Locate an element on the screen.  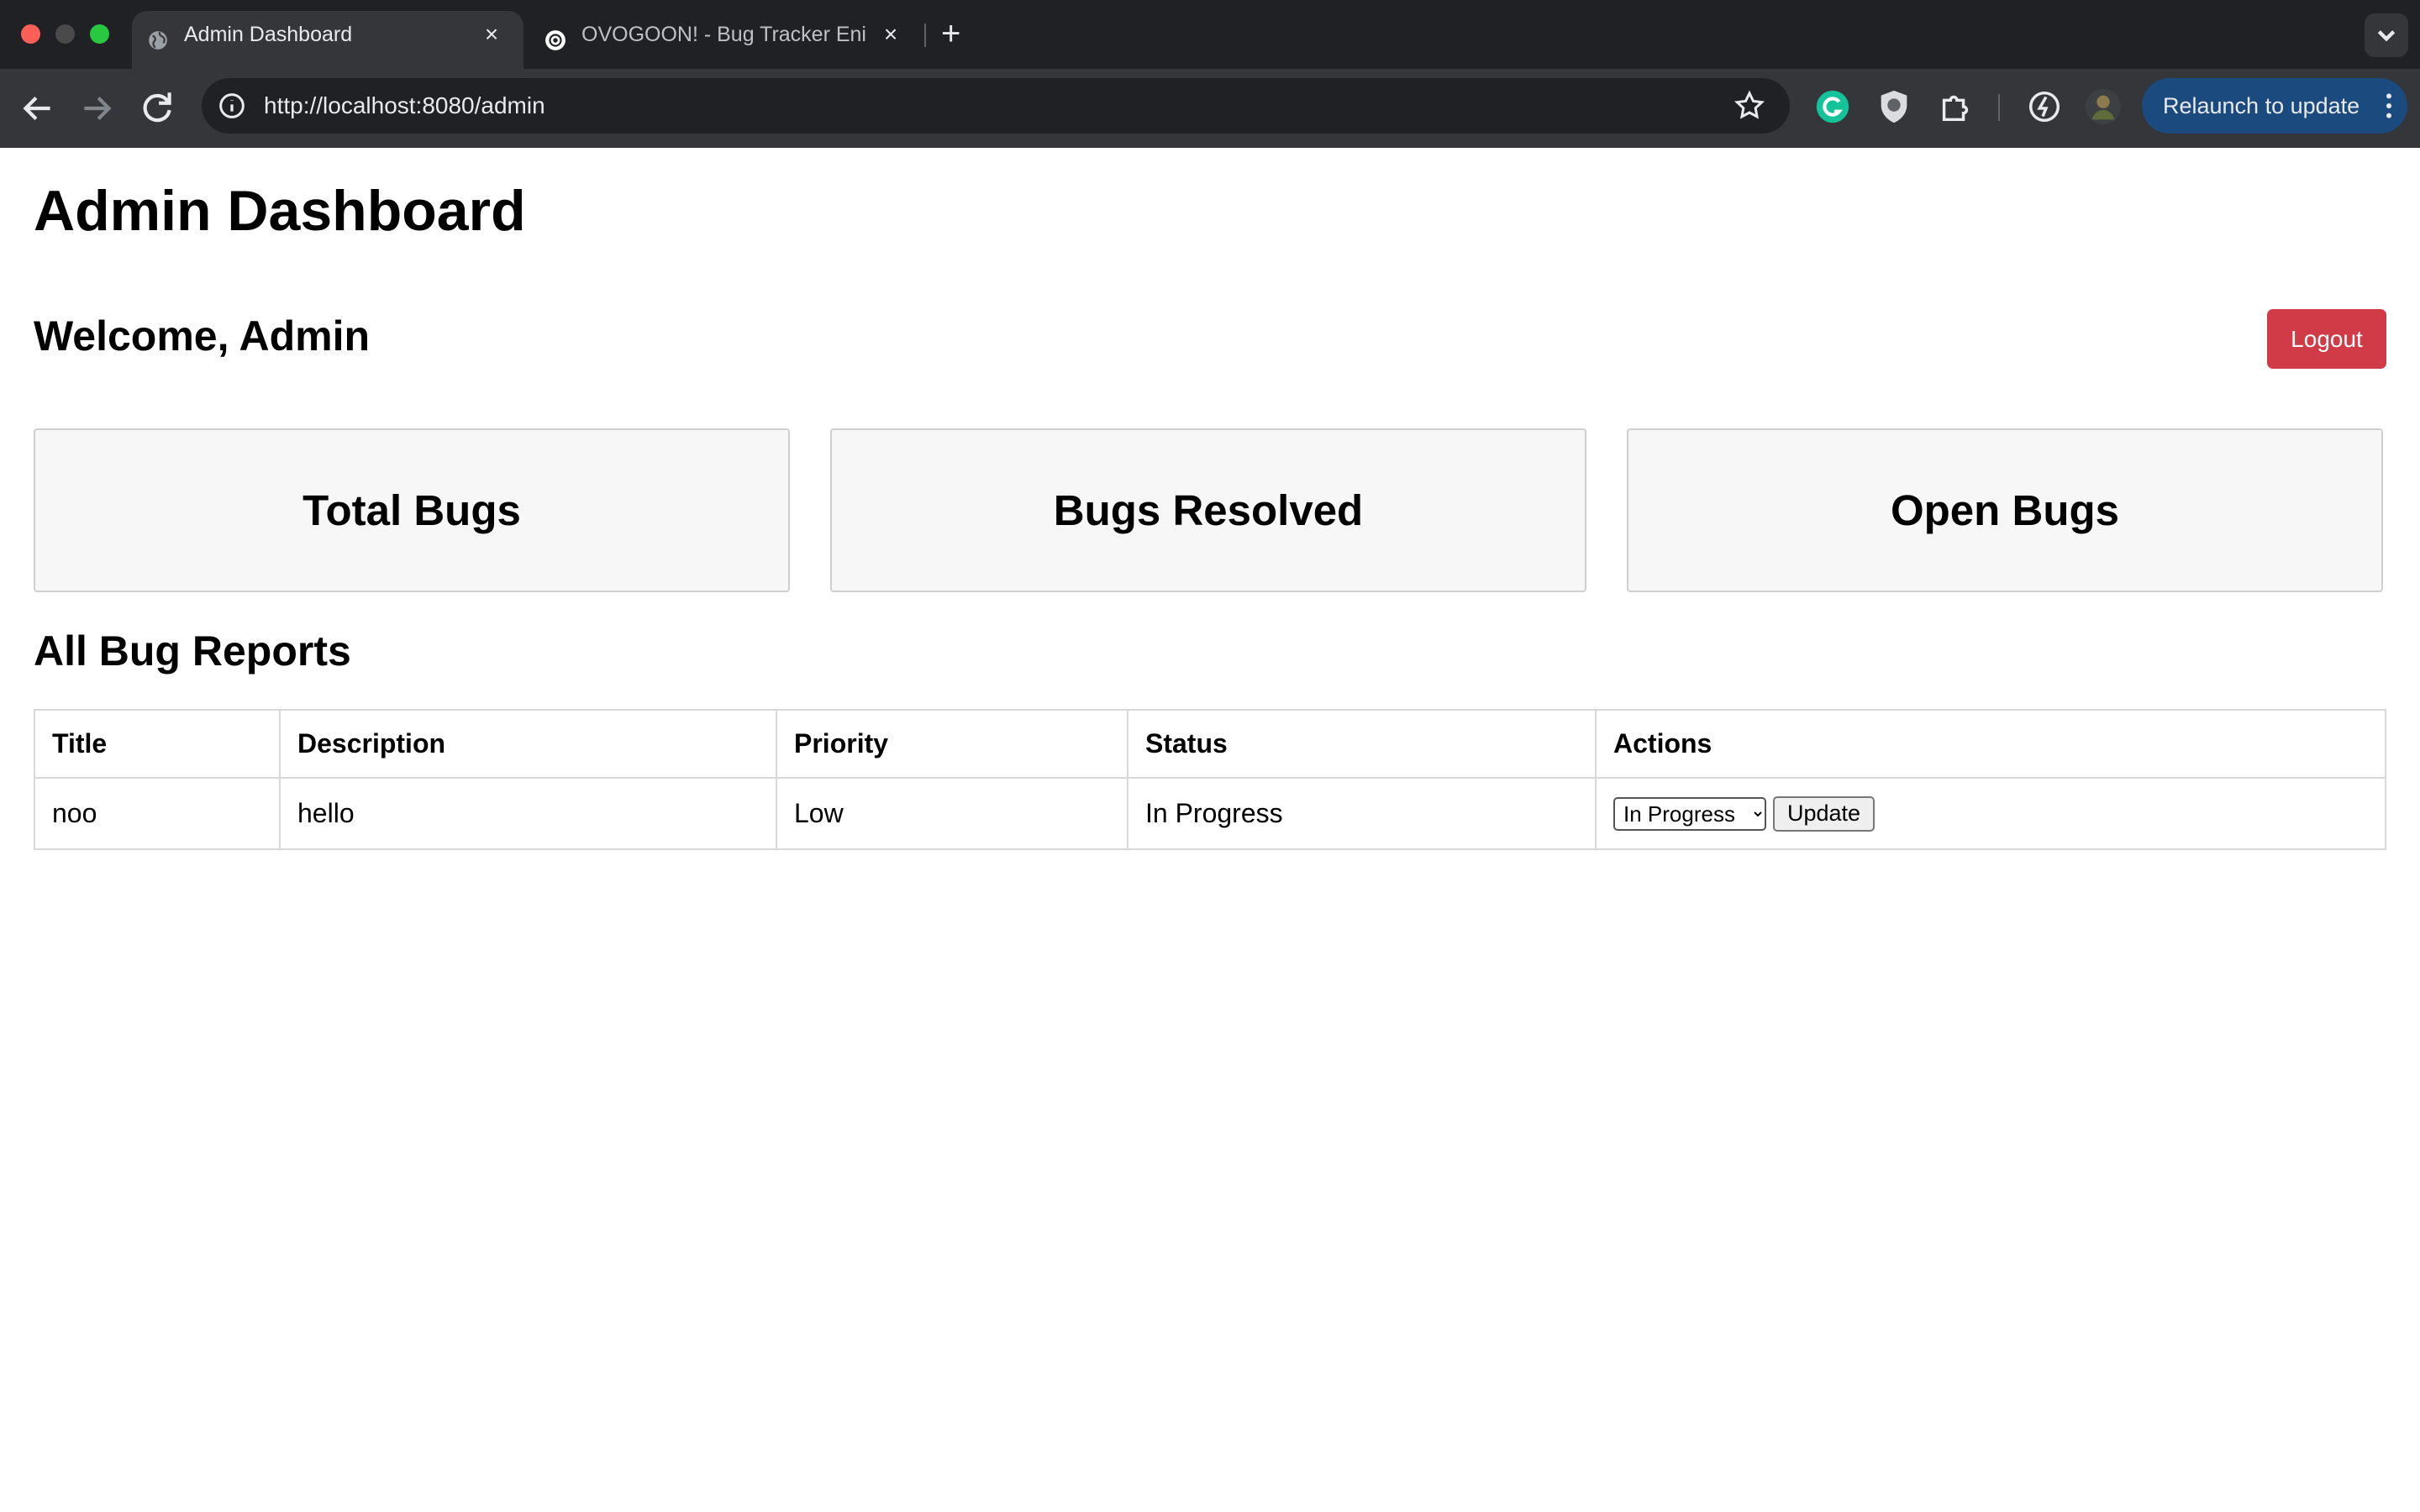
performance-icon is located at coordinates (2044, 106).